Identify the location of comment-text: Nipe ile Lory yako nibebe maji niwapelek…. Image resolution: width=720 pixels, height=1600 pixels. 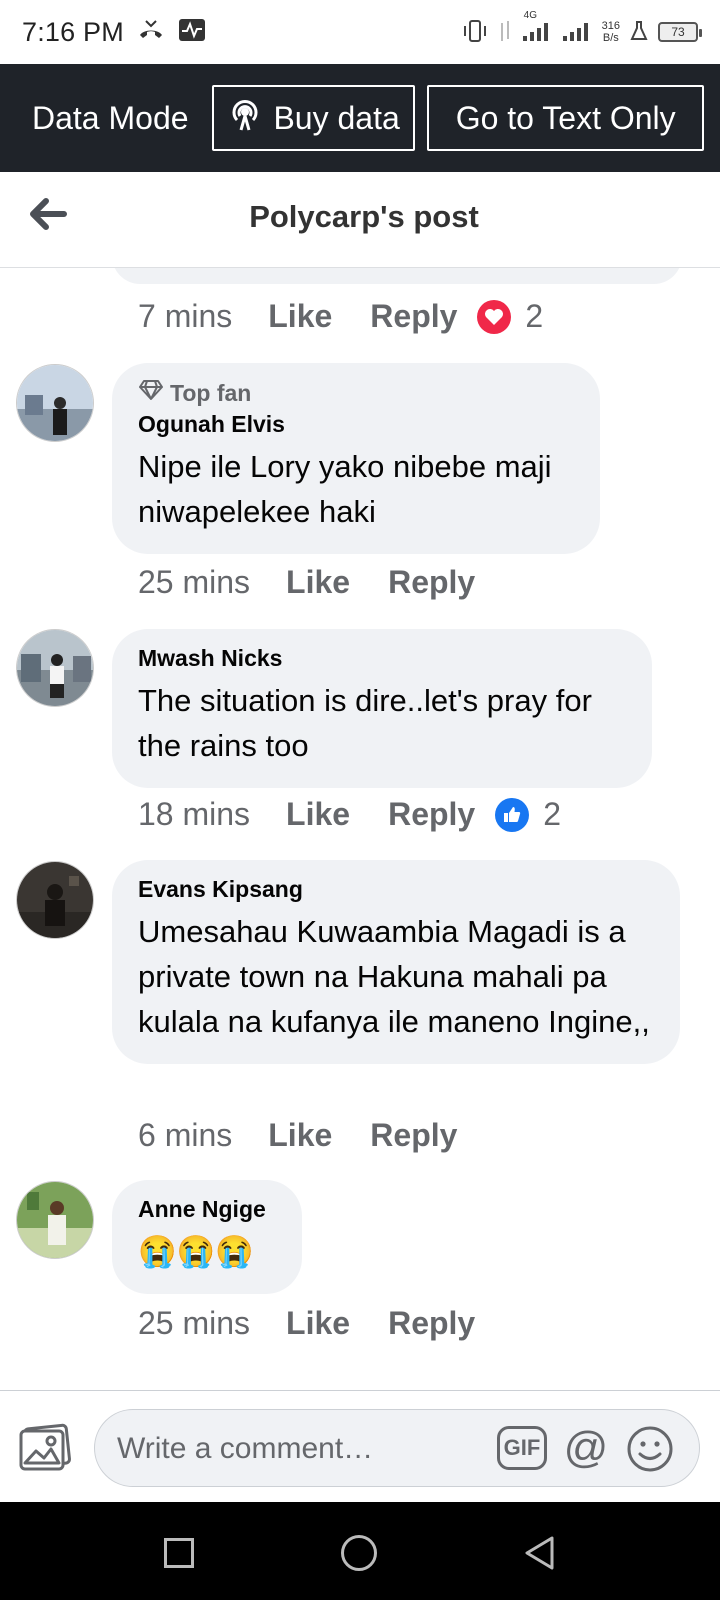
(345, 489).